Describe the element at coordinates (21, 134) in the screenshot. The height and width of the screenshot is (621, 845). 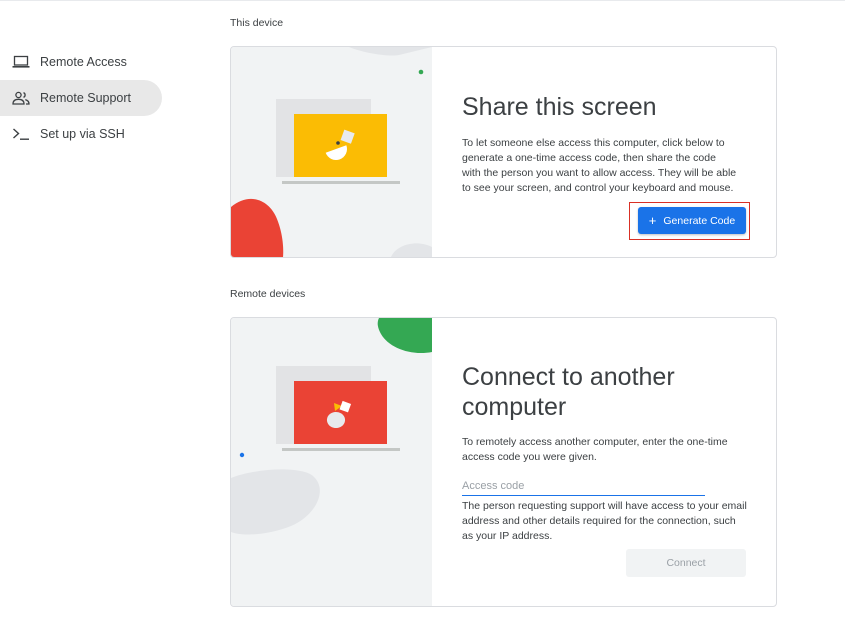
I see `terminal-icon` at that location.